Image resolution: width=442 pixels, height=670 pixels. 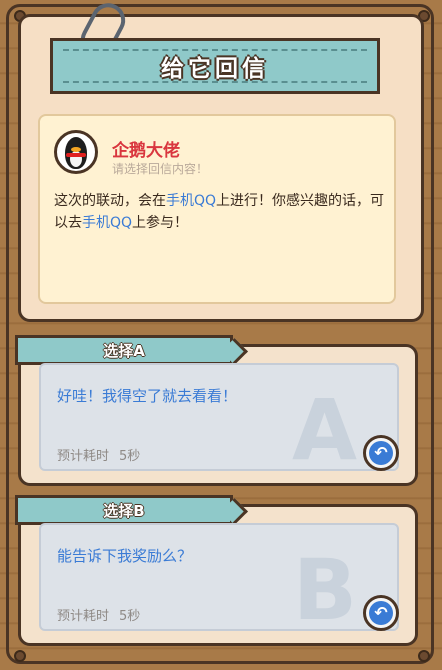 What do you see at coordinates (324, 590) in the screenshot?
I see `option-letter-watermark: B` at bounding box center [324, 590].